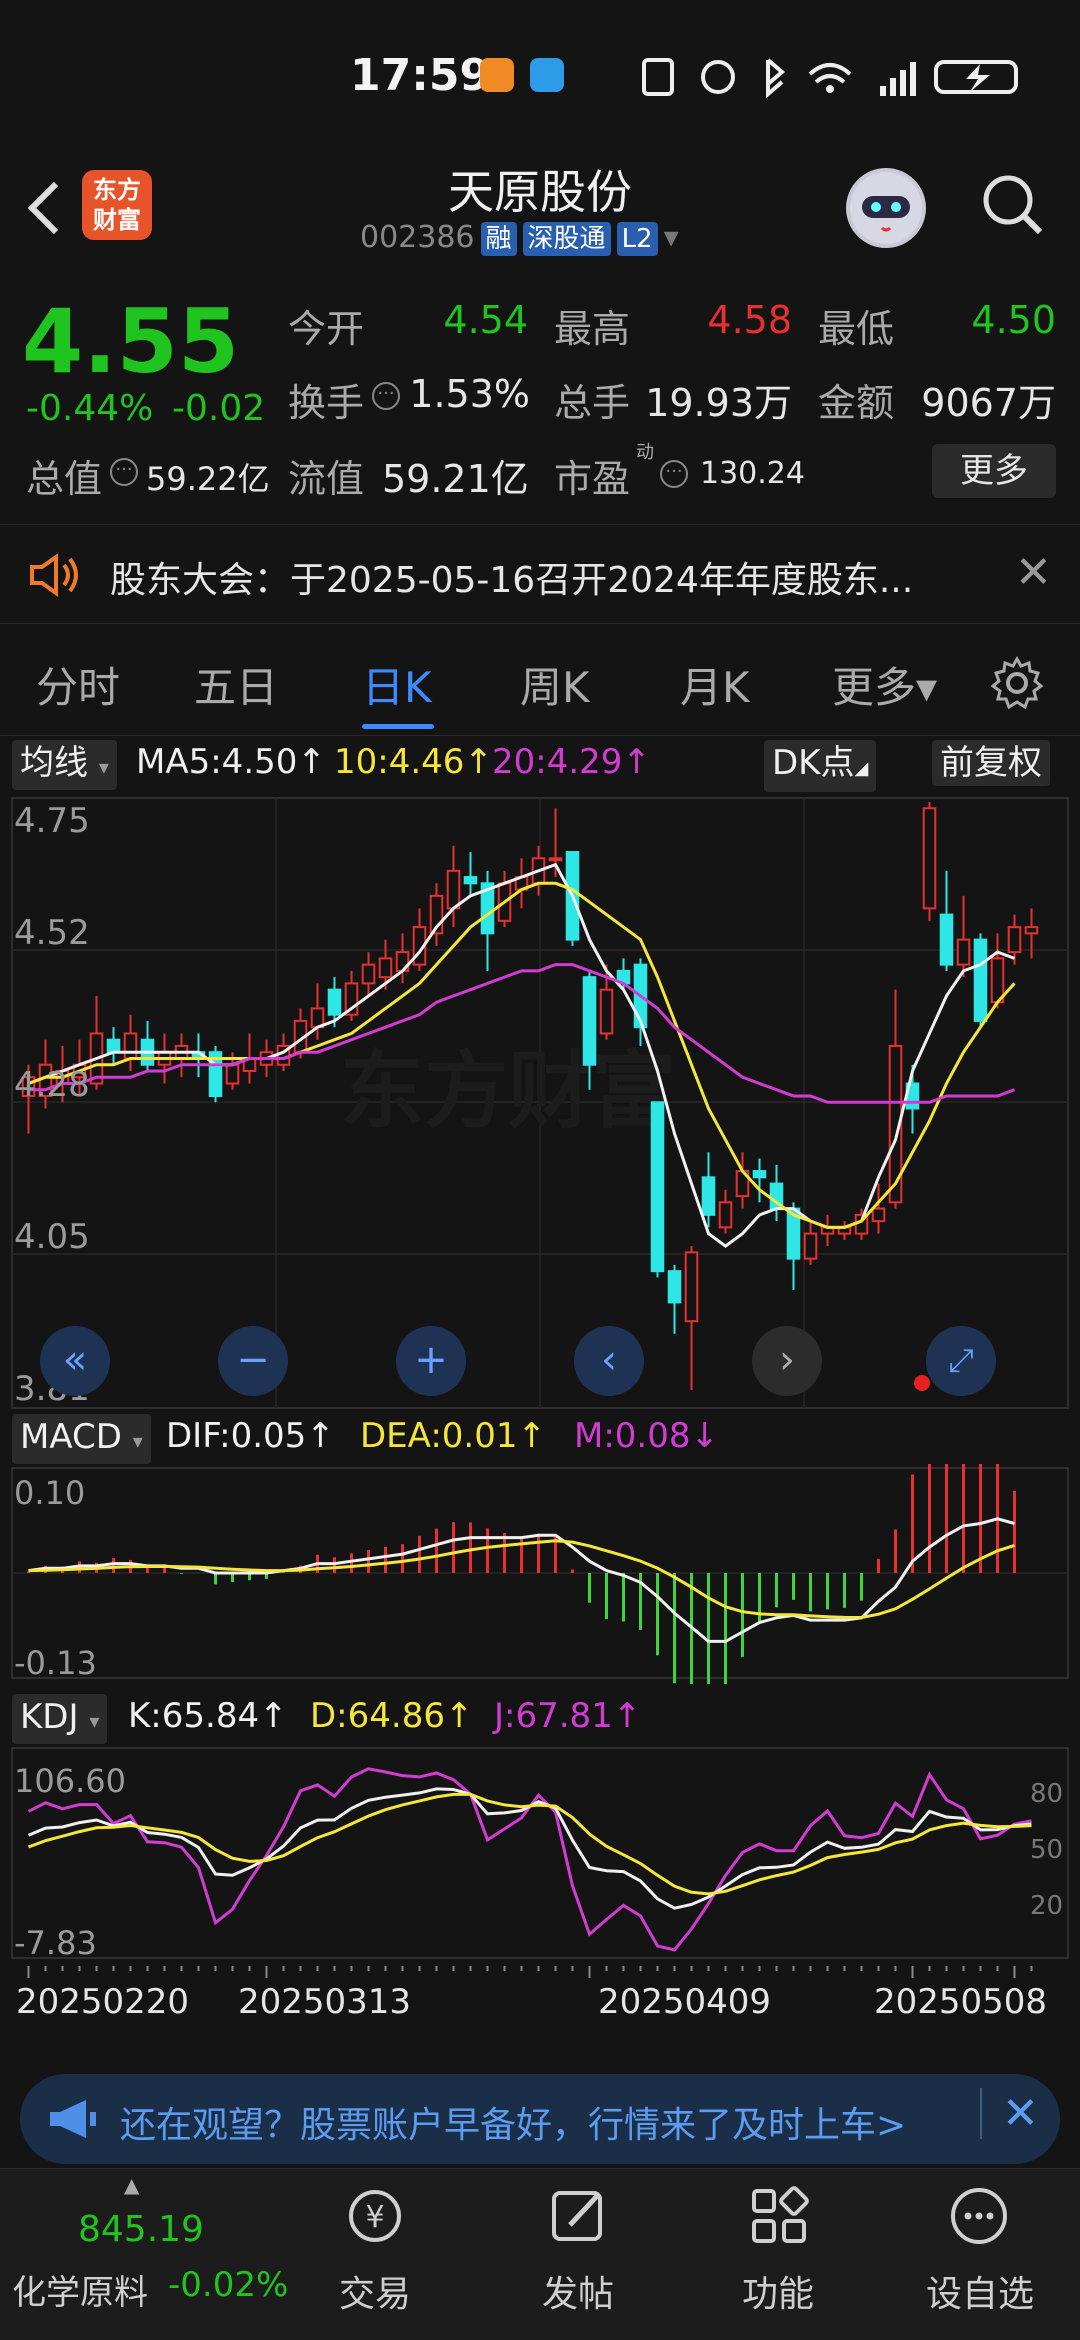  I want to click on post-icon, so click(579, 2216).